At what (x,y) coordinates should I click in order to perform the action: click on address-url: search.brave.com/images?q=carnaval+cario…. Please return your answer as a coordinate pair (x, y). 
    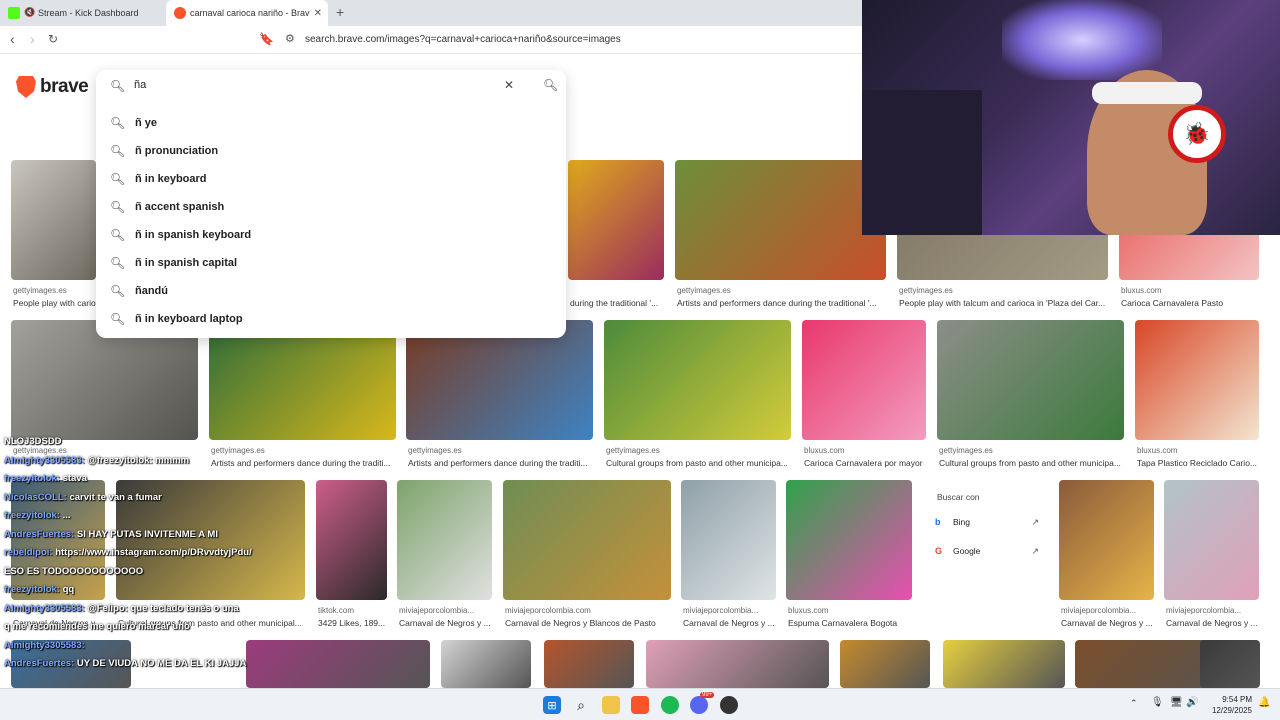
    Looking at the image, I should click on (463, 39).